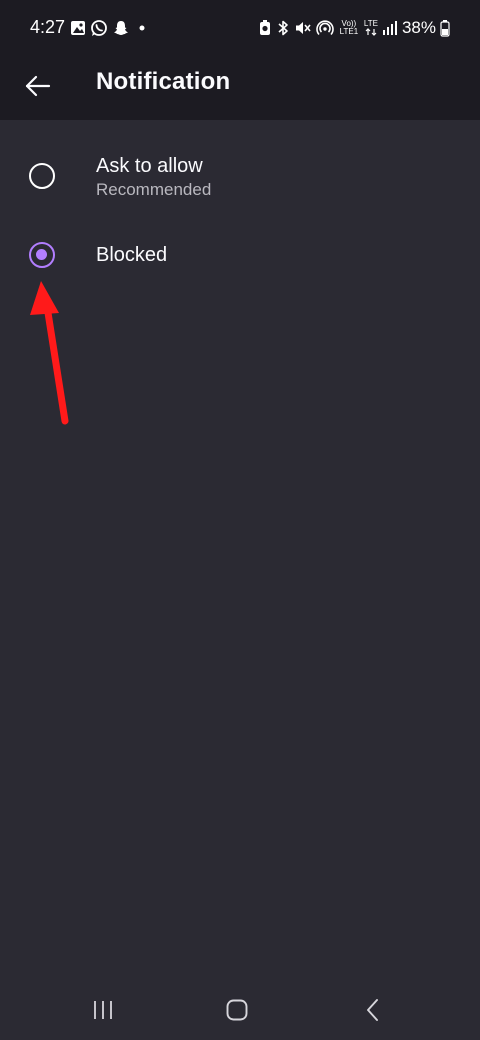 This screenshot has height=1040, width=480. I want to click on battery-percent: 38%, so click(418, 27).